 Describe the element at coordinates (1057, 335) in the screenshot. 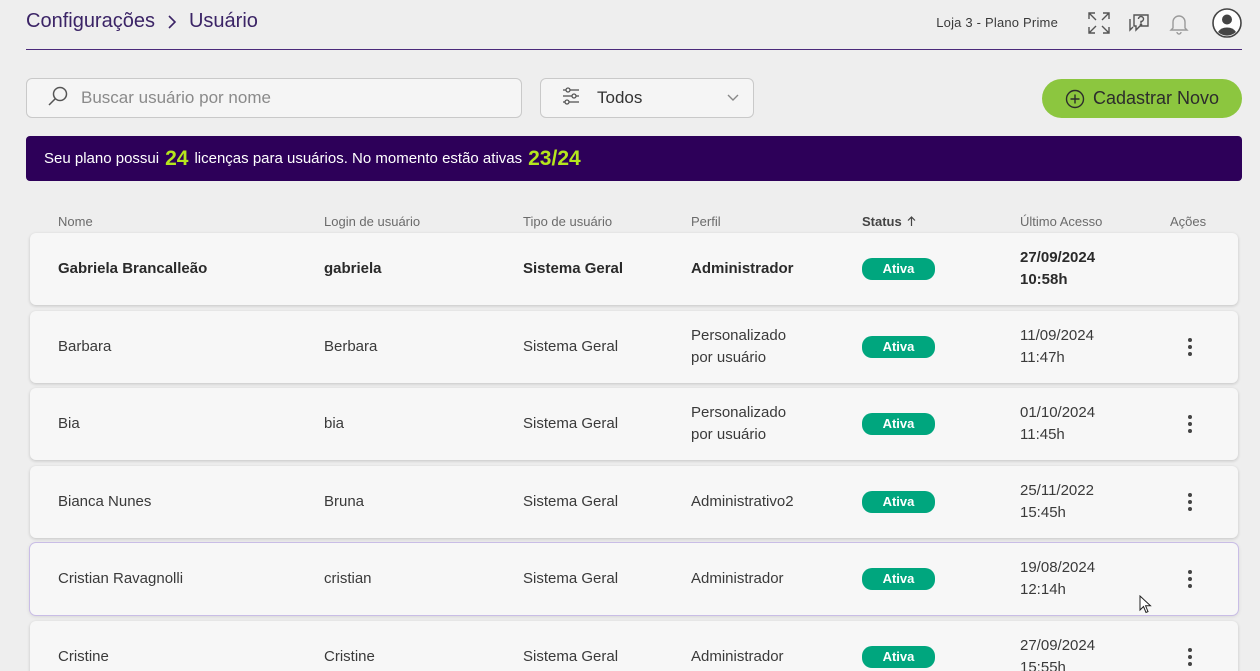

I see `last-access-date: 11/09/2024` at that location.